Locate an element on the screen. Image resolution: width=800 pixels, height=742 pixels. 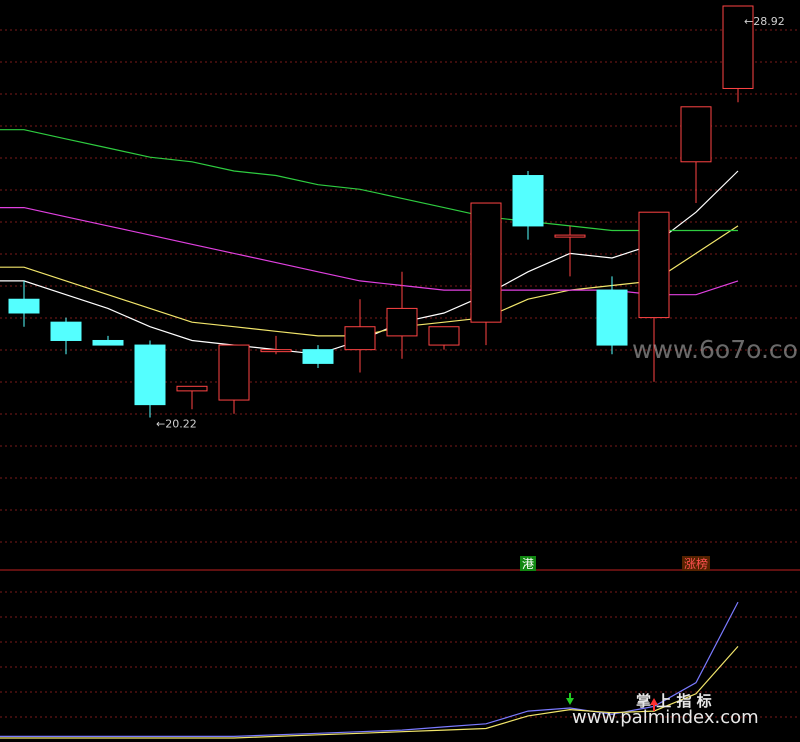
signal-down-arrow-icon is located at coordinates (570, 701).